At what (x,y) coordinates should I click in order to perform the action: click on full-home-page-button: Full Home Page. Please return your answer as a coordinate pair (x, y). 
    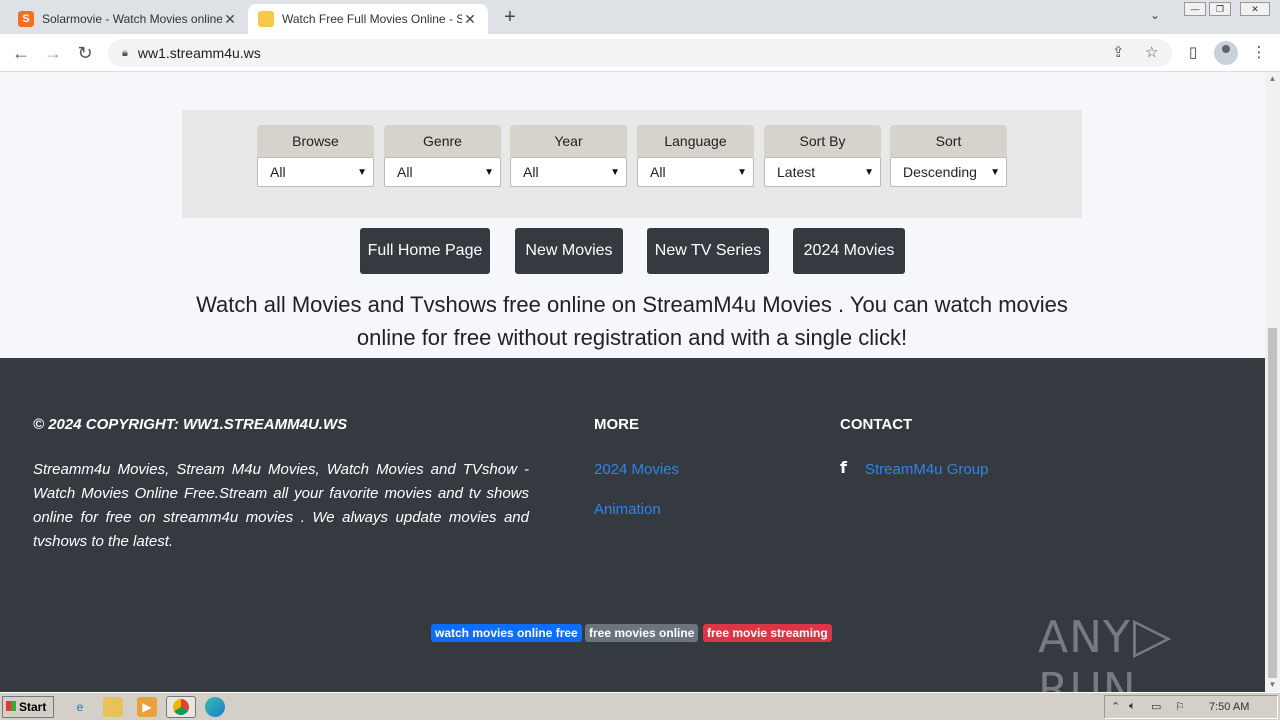
    Looking at the image, I should click on (425, 251).